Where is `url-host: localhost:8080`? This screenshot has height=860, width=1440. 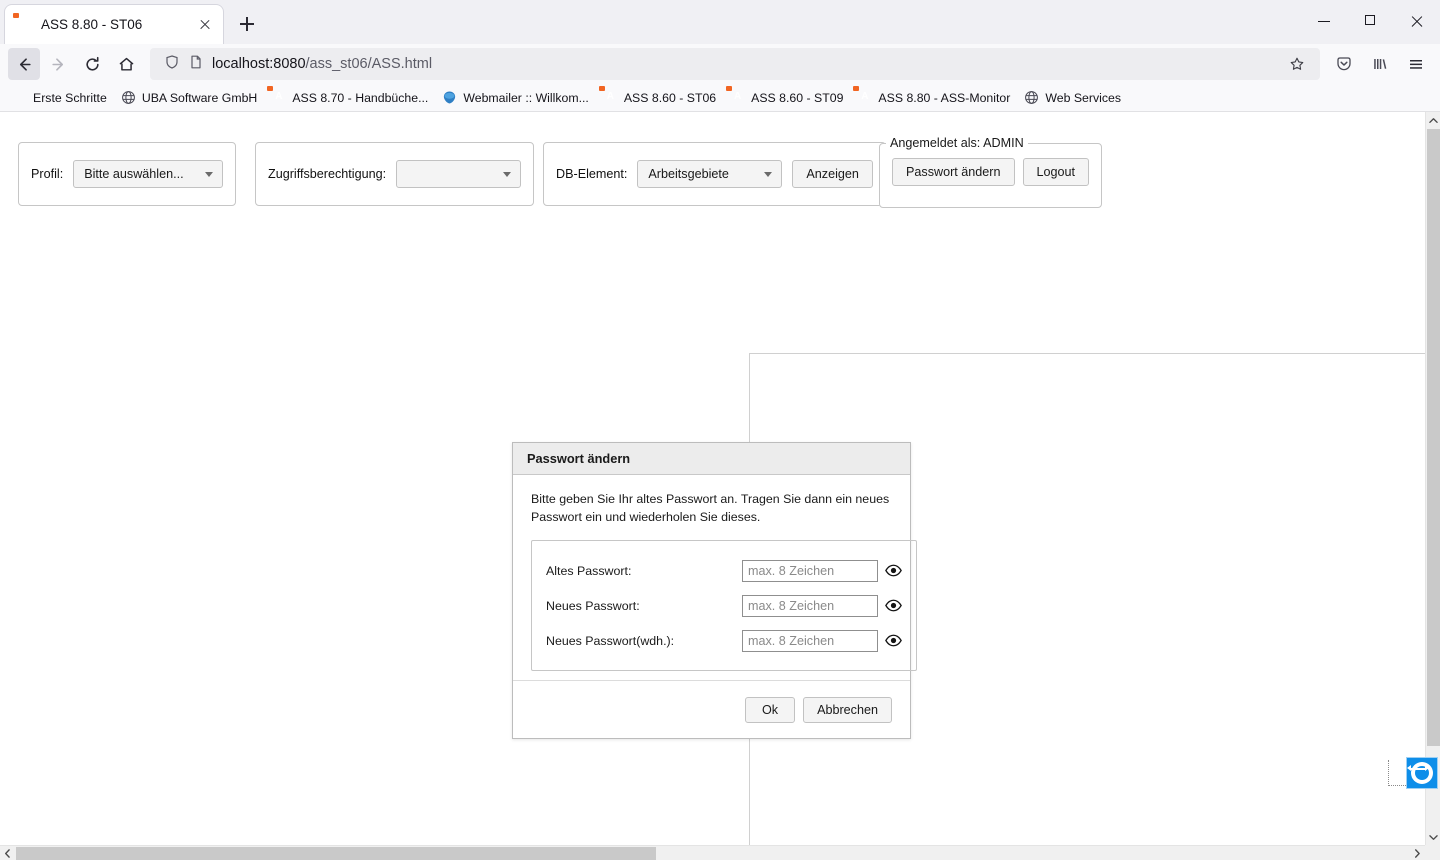
url-host: localhost:8080 is located at coordinates (259, 64).